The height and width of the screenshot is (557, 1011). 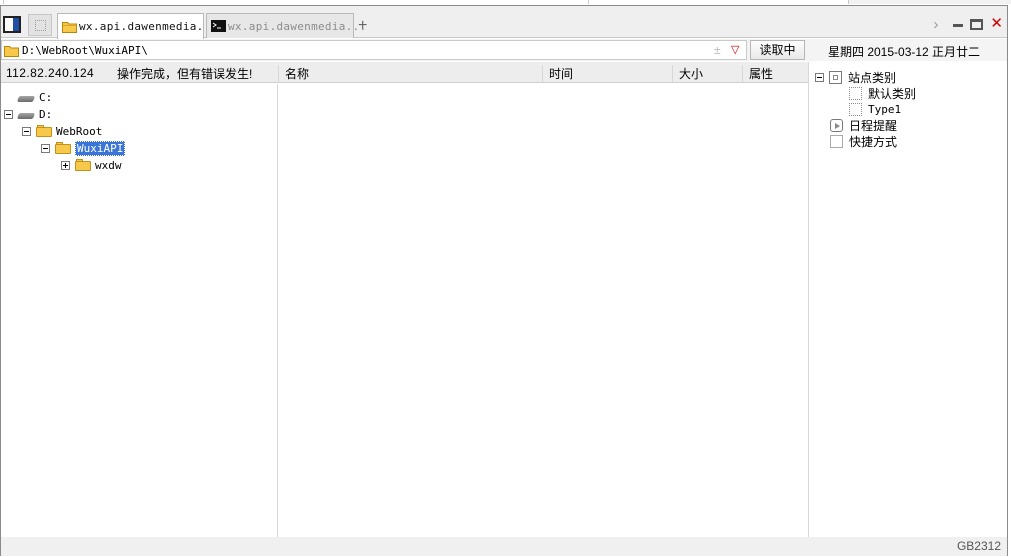 What do you see at coordinates (892, 93) in the screenshot?
I see `tree-node-label: 默认类别` at bounding box center [892, 93].